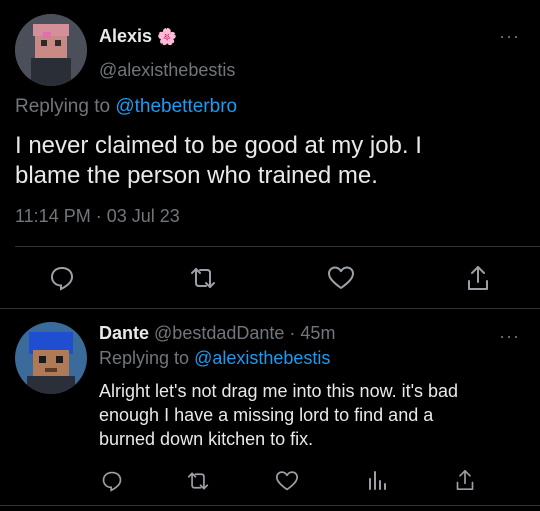 The height and width of the screenshot is (511, 540). Describe the element at coordinates (176, 106) in the screenshot. I see `replying-to-handle: @thebetterbro` at that location.